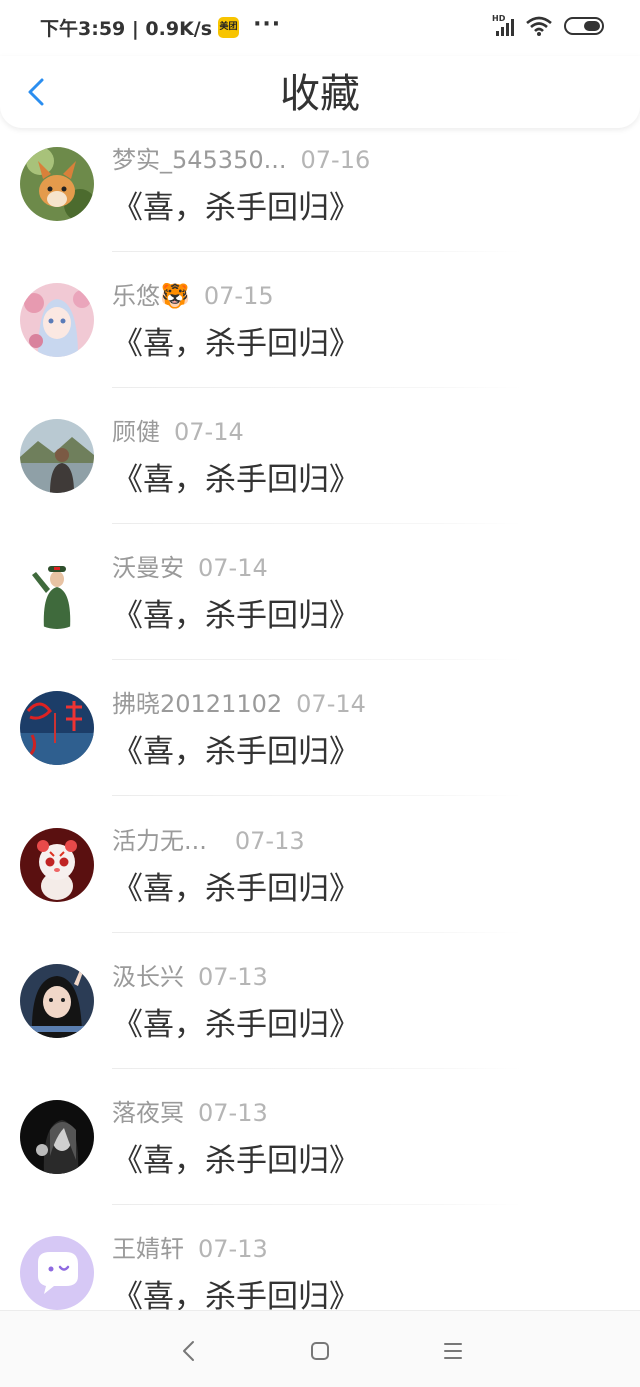 This screenshot has height=1387, width=640. I want to click on list-item: 梦实_545350... 07-16 《喜，杀手回归》, so click(320, 205).